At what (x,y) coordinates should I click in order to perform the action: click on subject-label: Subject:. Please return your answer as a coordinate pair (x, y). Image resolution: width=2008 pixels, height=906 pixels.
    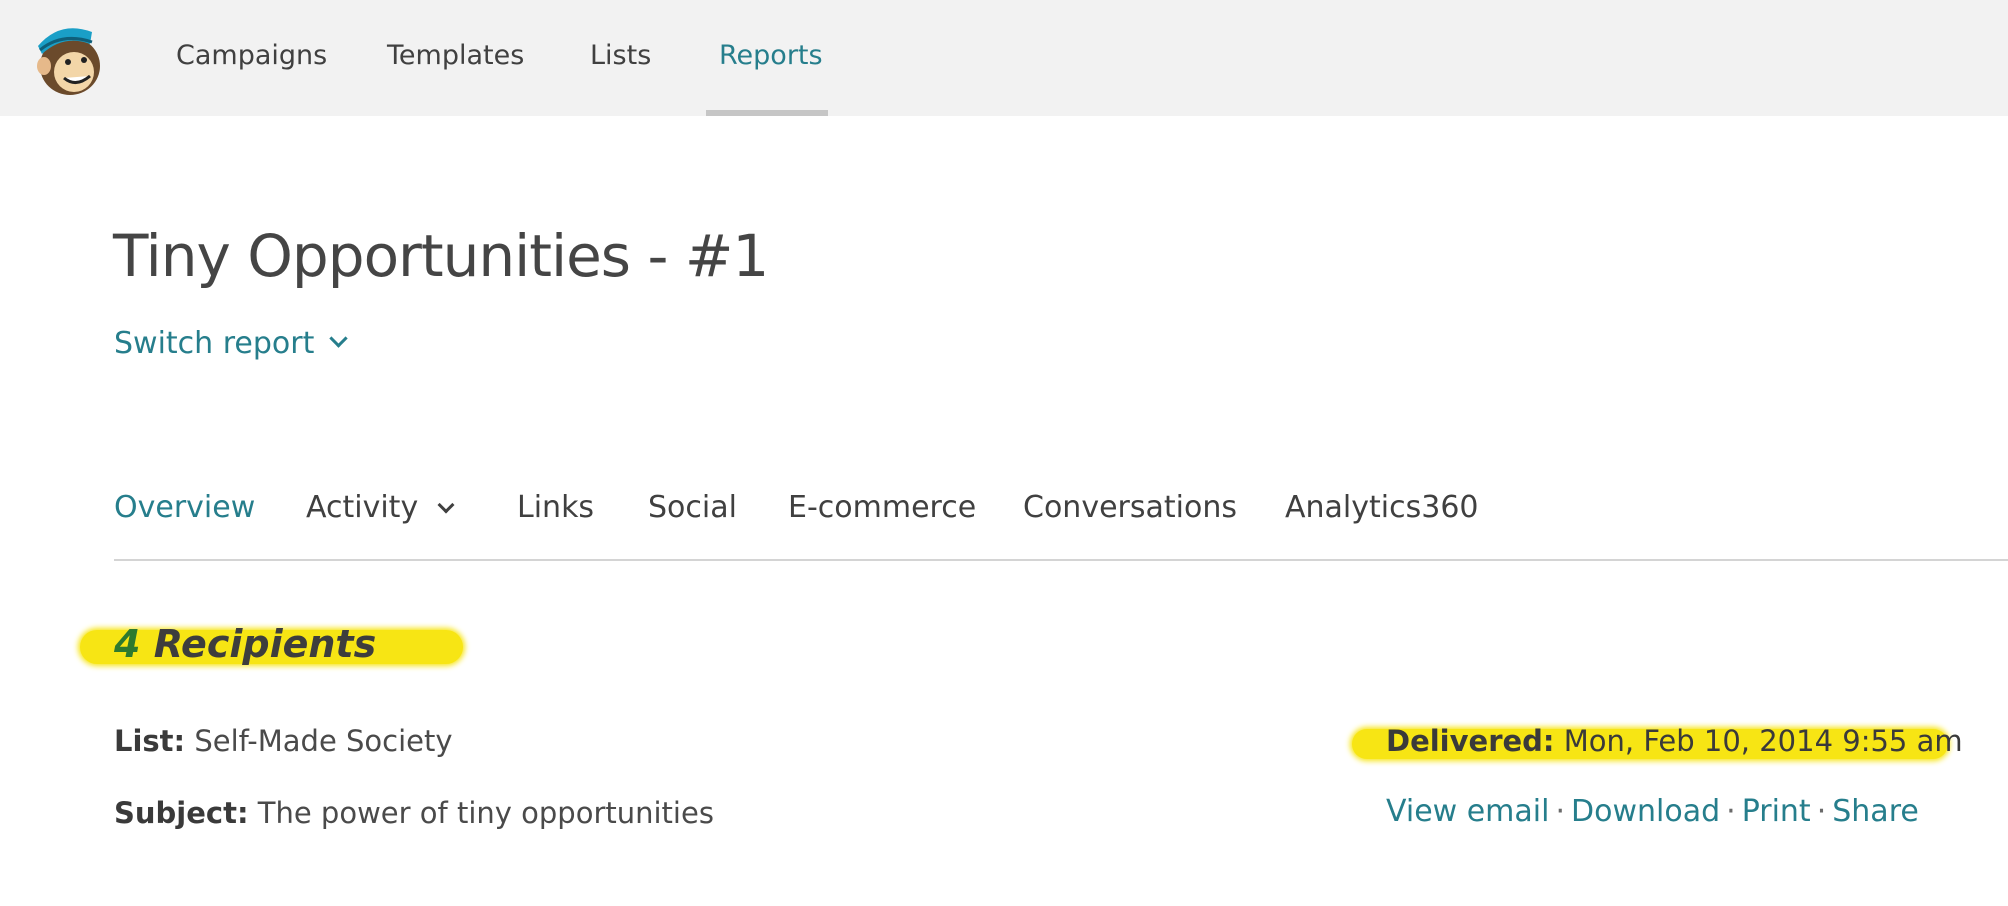
    Looking at the image, I should click on (181, 813).